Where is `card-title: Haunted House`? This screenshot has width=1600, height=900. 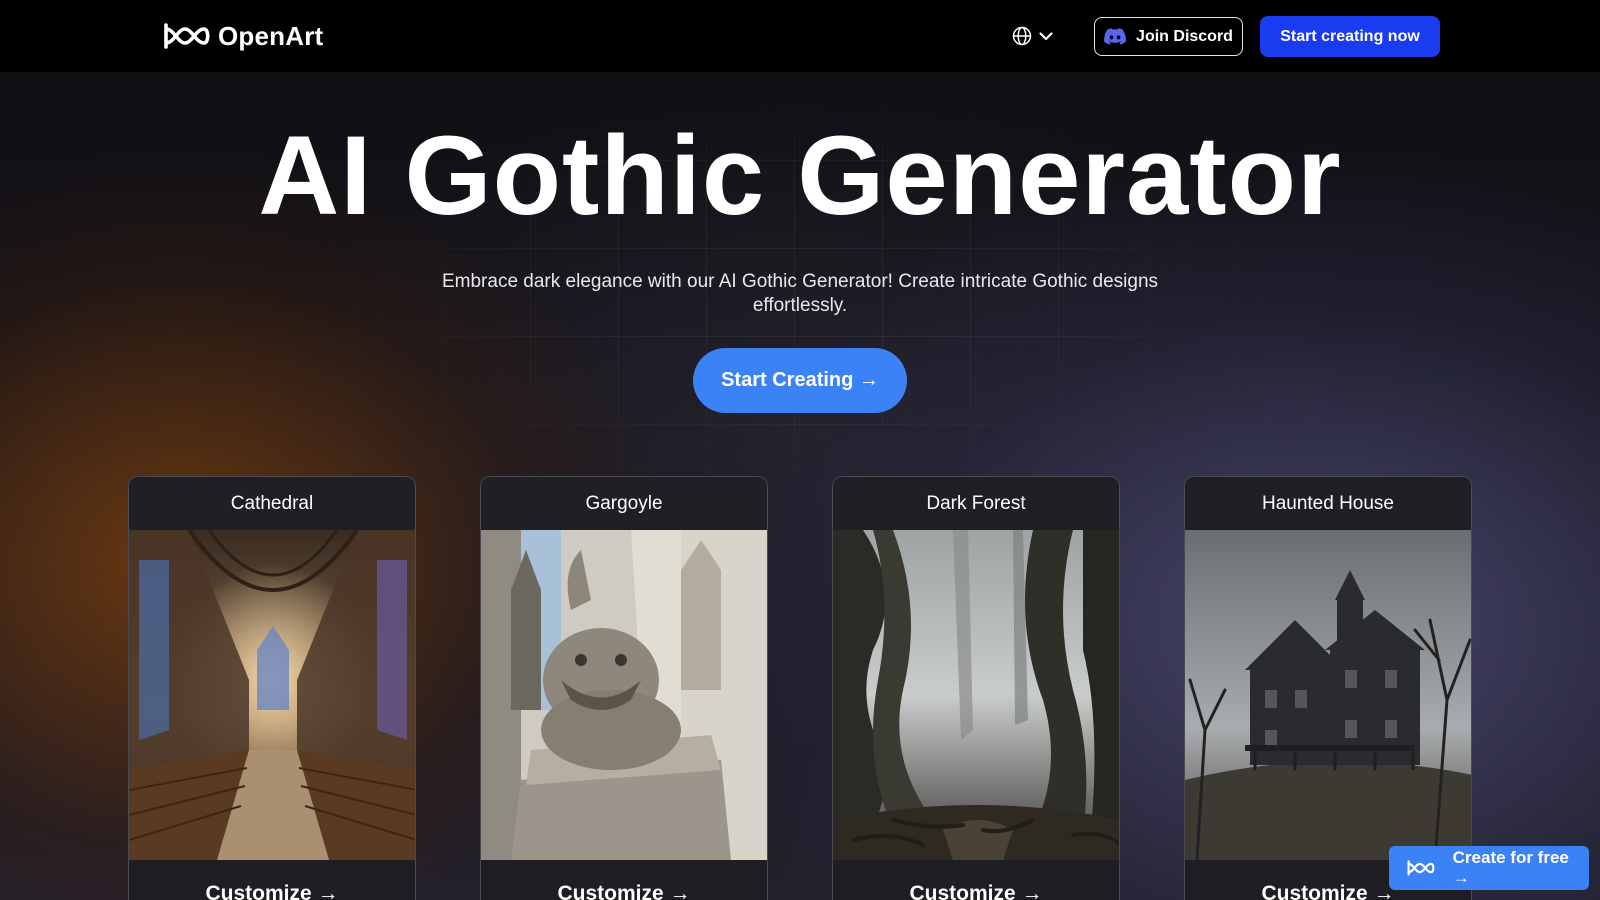
card-title: Haunted House is located at coordinates (1328, 503).